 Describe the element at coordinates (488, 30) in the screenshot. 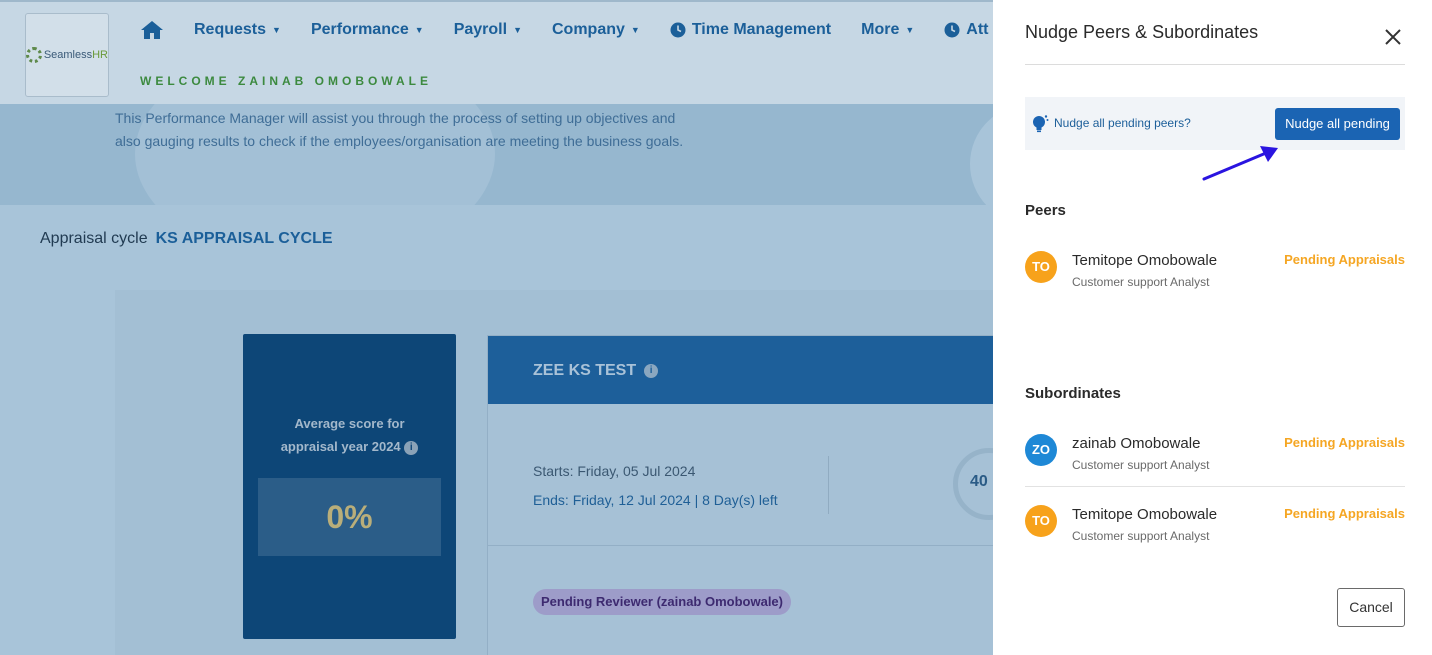

I see `nav-payroll: Payroll ▼` at that location.